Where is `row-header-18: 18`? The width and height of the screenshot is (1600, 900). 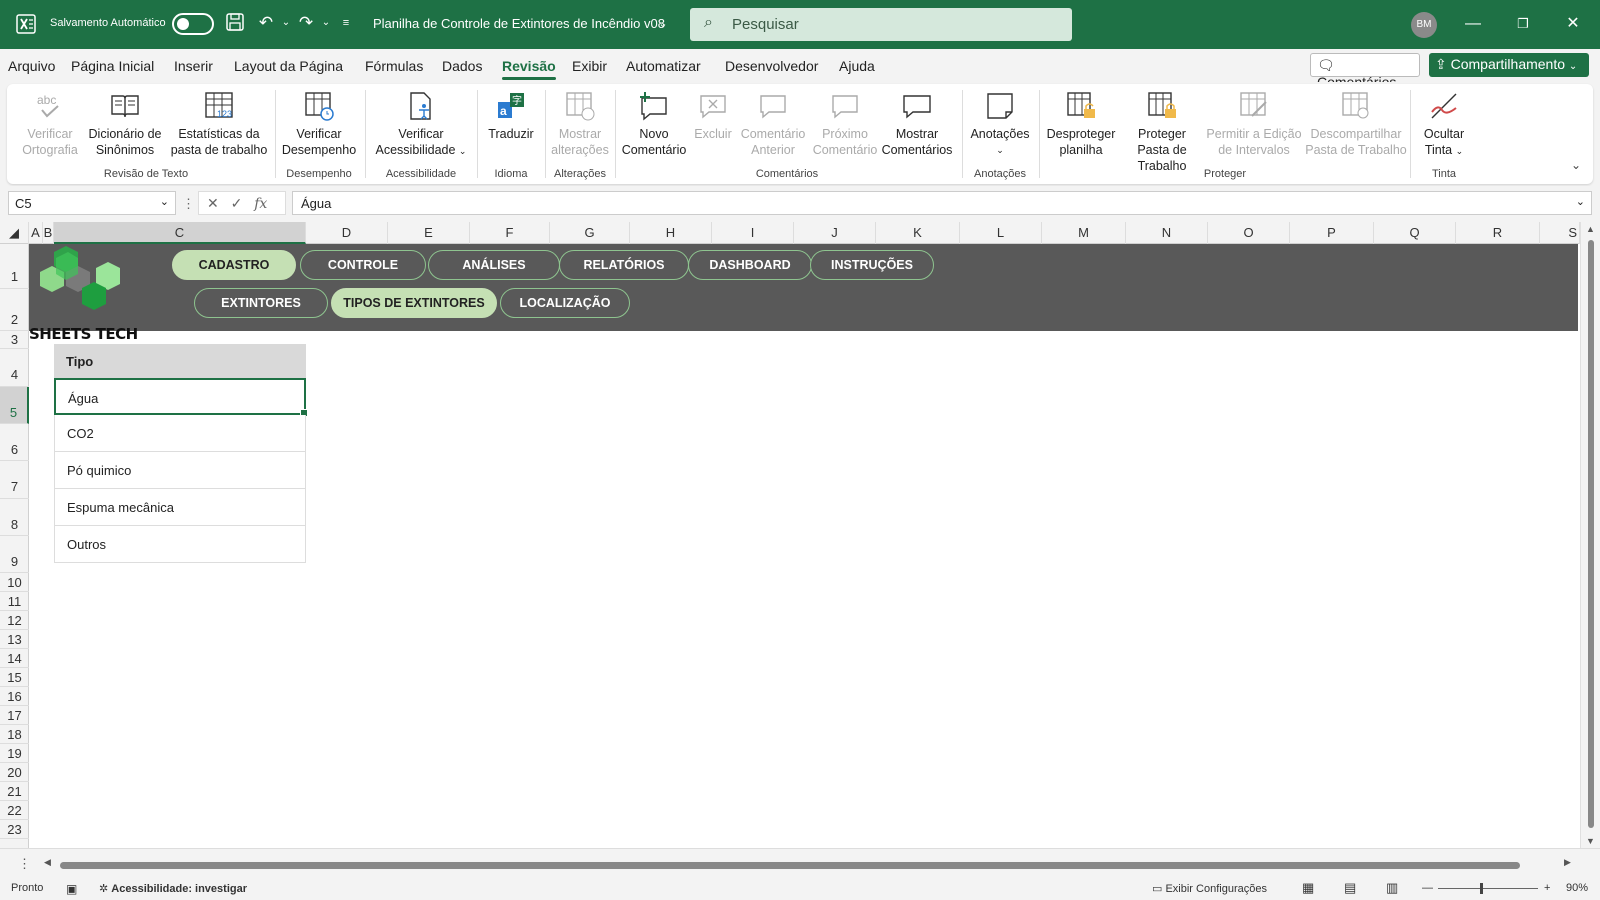
row-header-18: 18 is located at coordinates (14, 734).